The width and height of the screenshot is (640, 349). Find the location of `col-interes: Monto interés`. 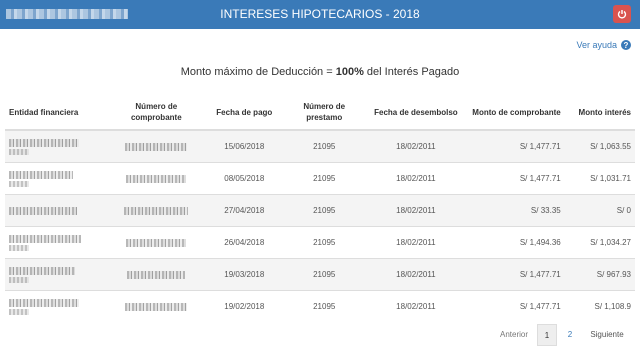

col-interes: Monto interés is located at coordinates (599, 113).